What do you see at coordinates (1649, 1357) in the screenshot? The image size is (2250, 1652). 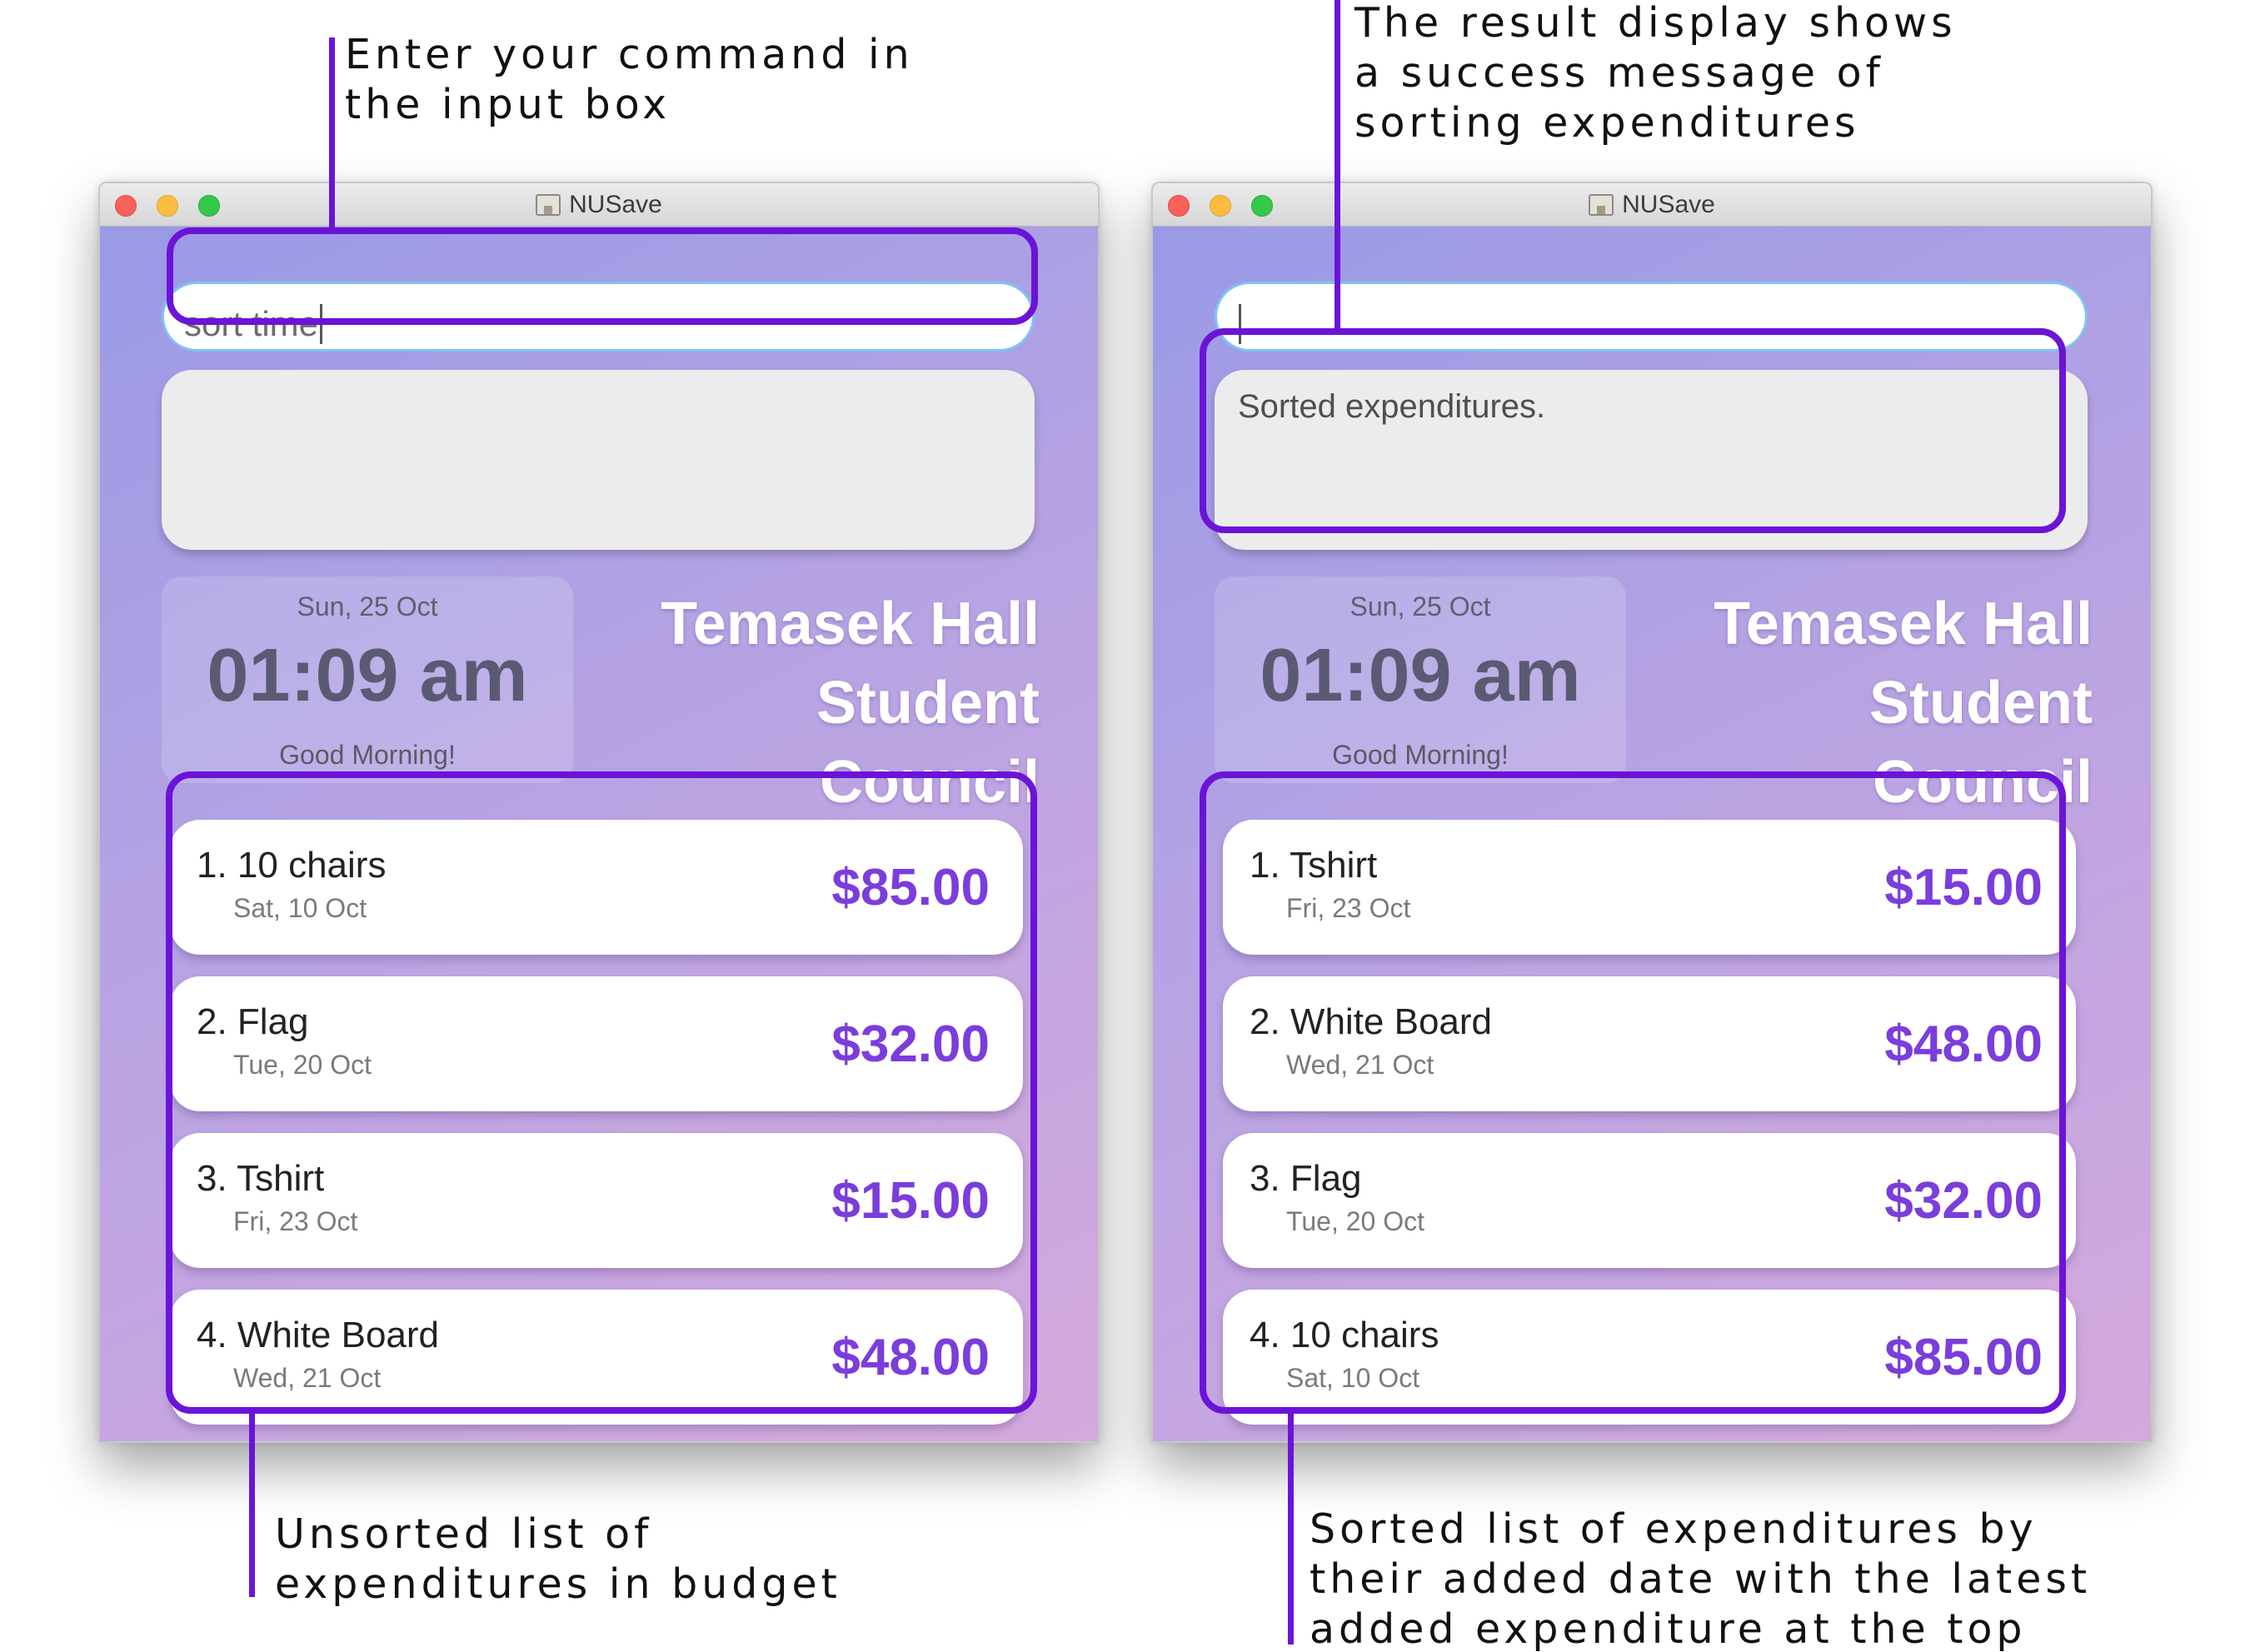 I see `expenditure-card: 4. 10 chairs Sat, 10 Oct $85.00` at bounding box center [1649, 1357].